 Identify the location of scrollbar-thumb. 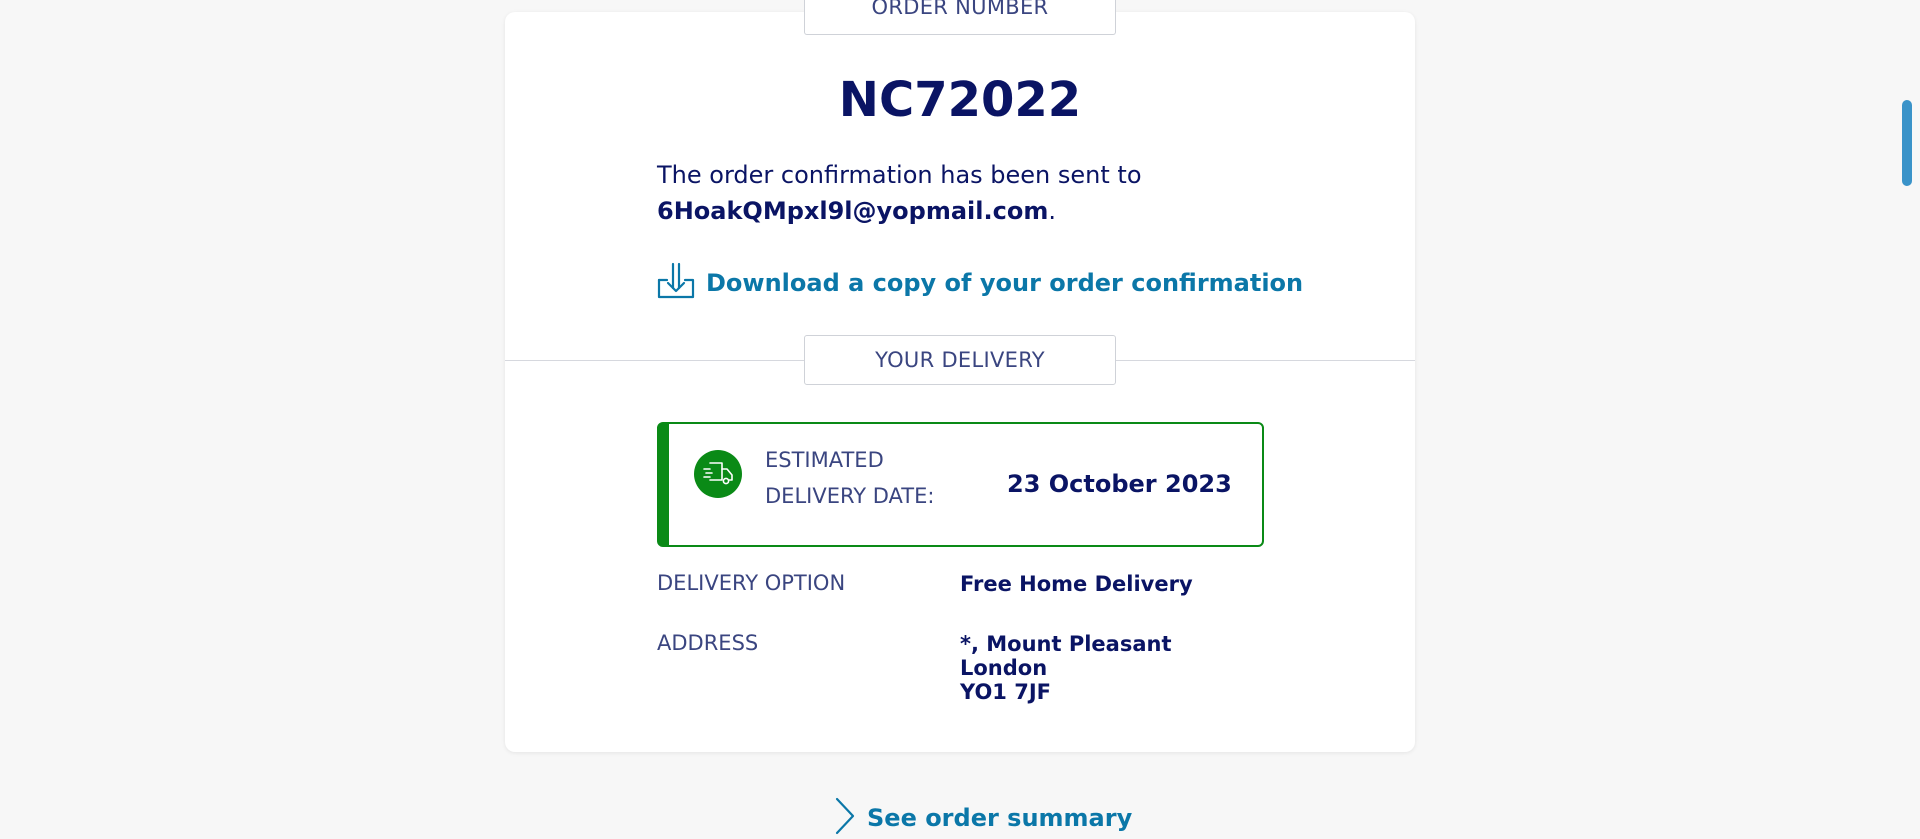
(1907, 143).